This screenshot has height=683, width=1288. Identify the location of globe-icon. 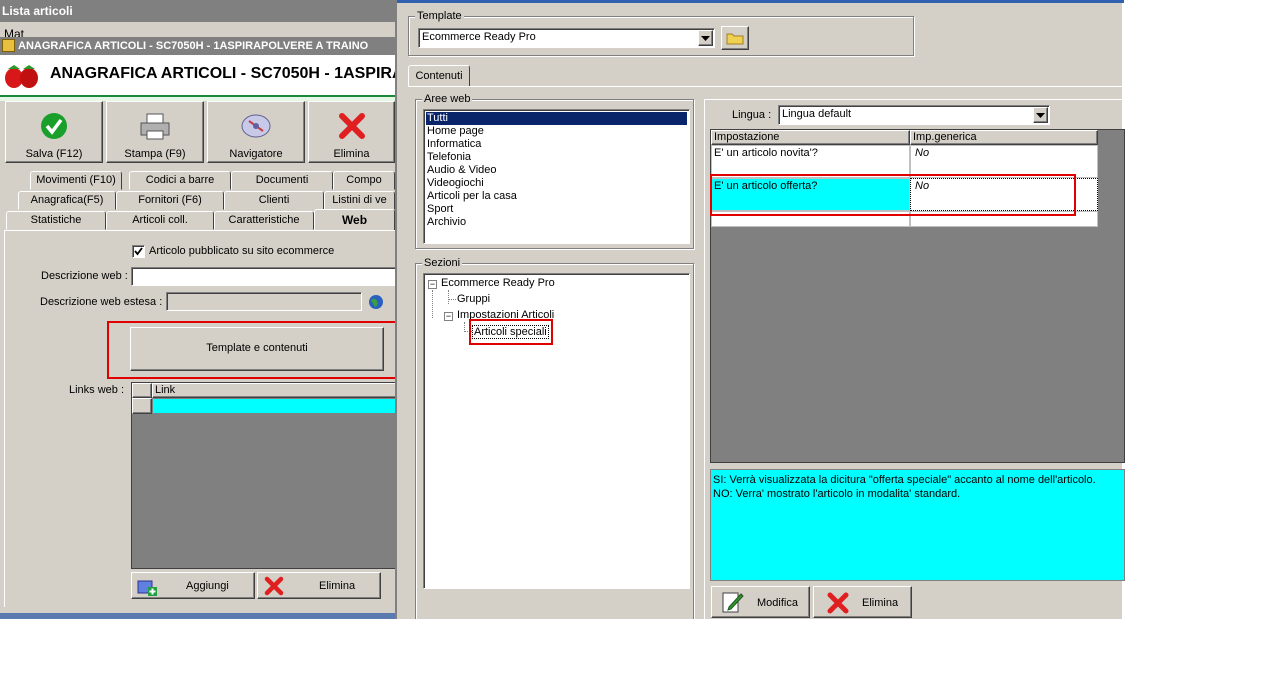
(376, 302).